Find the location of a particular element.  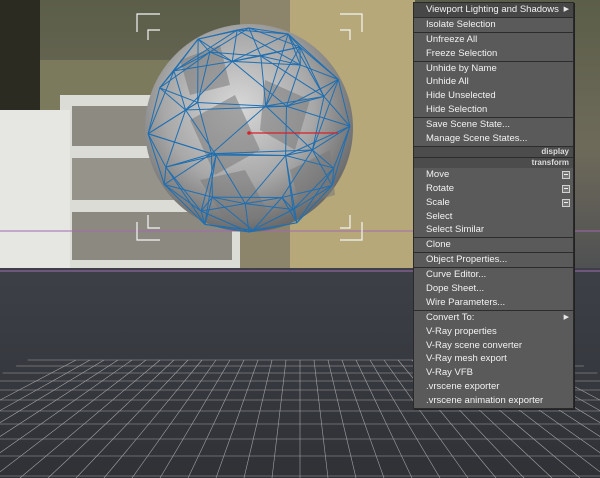

menu-item-select-similar: Select Similar is located at coordinates (493, 230).